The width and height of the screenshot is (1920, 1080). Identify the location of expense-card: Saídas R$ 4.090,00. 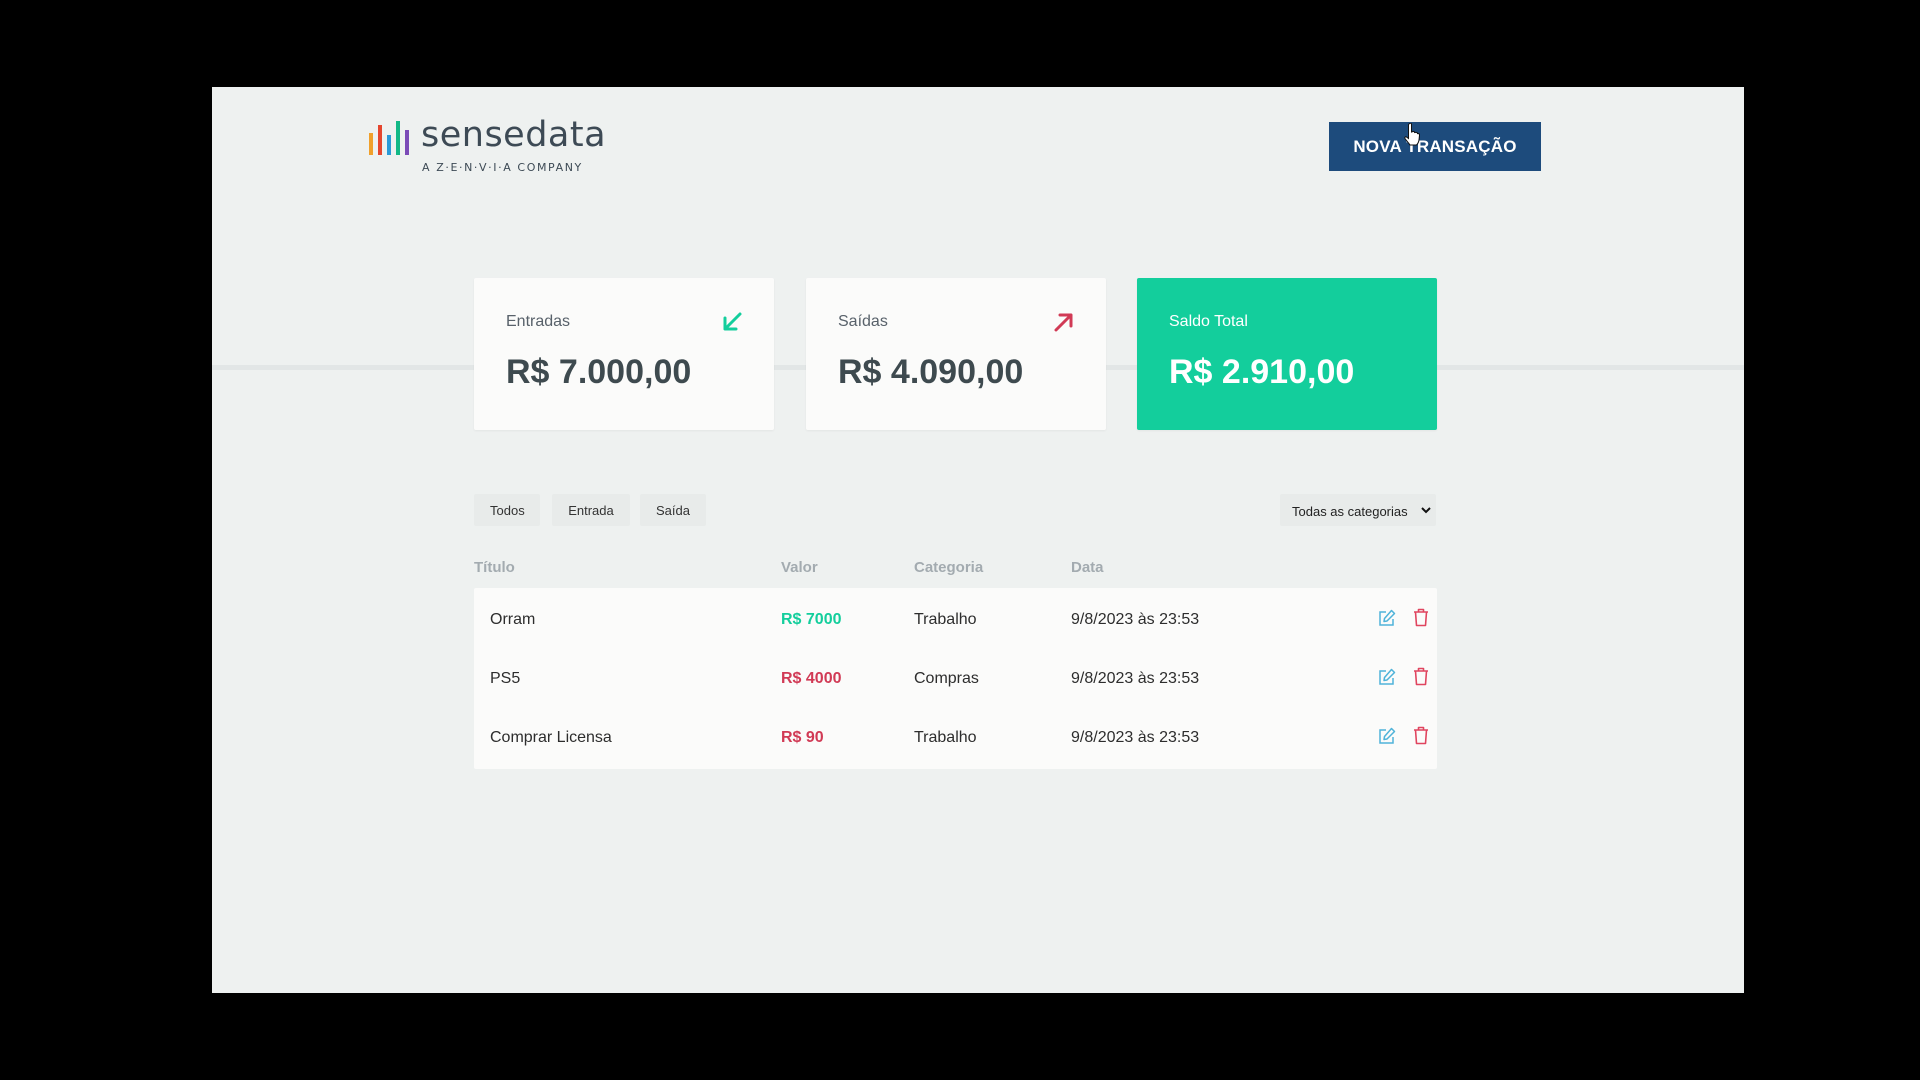
(956, 354).